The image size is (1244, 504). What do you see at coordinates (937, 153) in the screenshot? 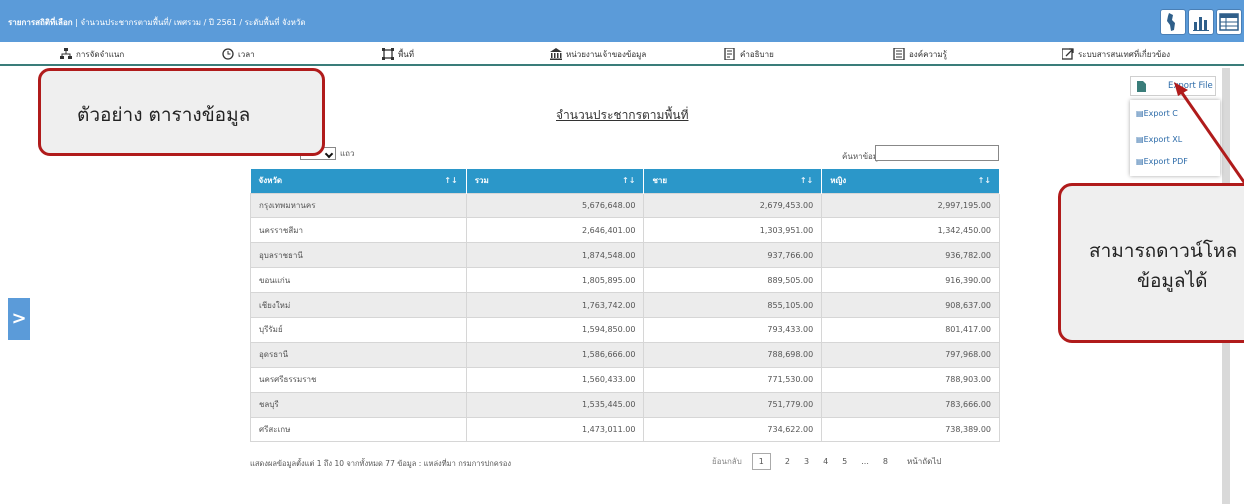
I see `search-input` at bounding box center [937, 153].